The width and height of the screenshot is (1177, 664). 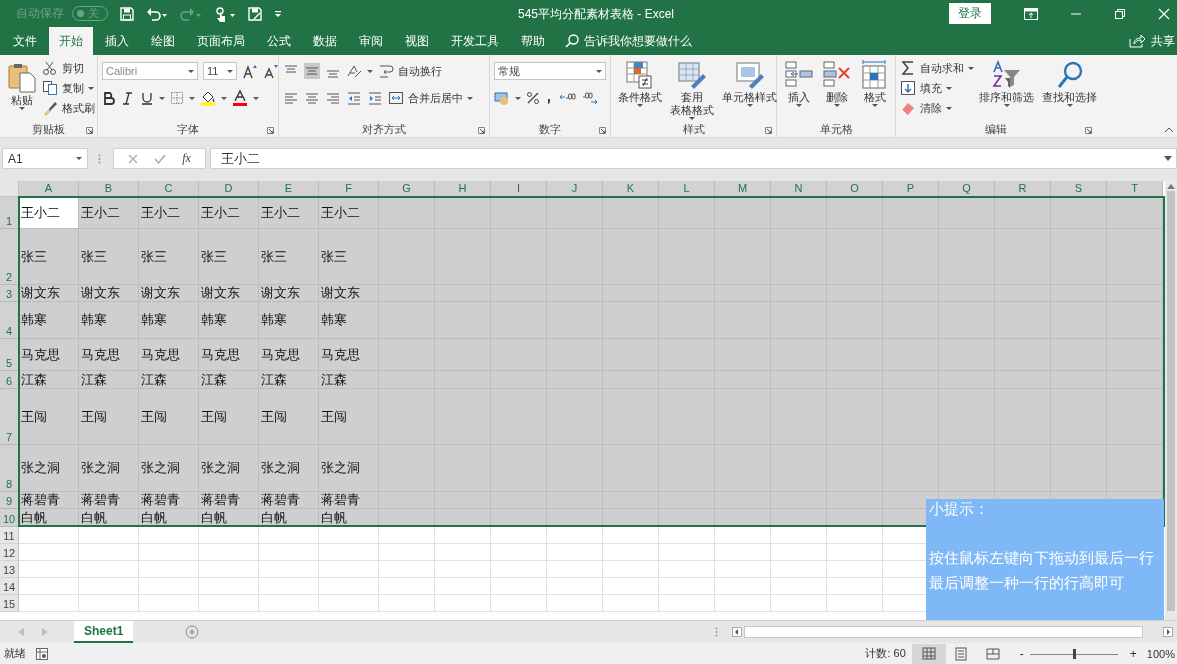 What do you see at coordinates (996, 129) in the screenshot?
I see `group-label: 编辑` at bounding box center [996, 129].